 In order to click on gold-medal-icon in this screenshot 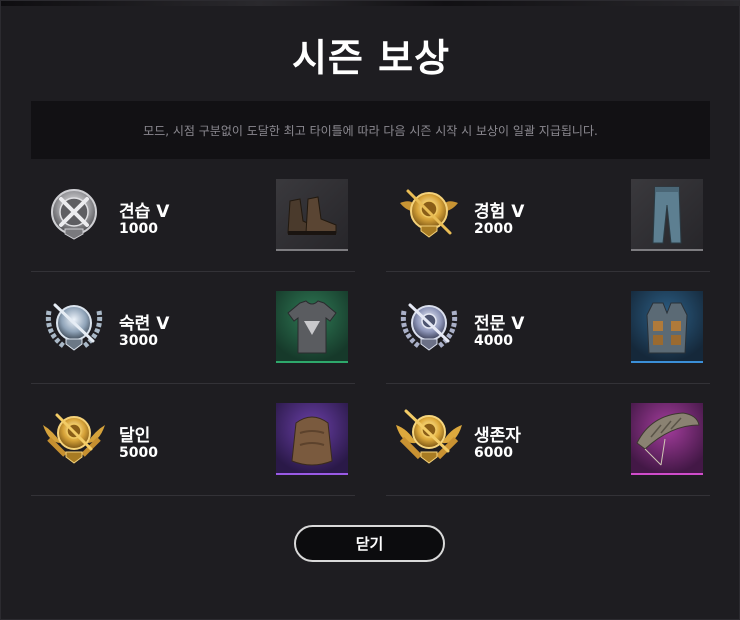, I will do `click(429, 213)`.